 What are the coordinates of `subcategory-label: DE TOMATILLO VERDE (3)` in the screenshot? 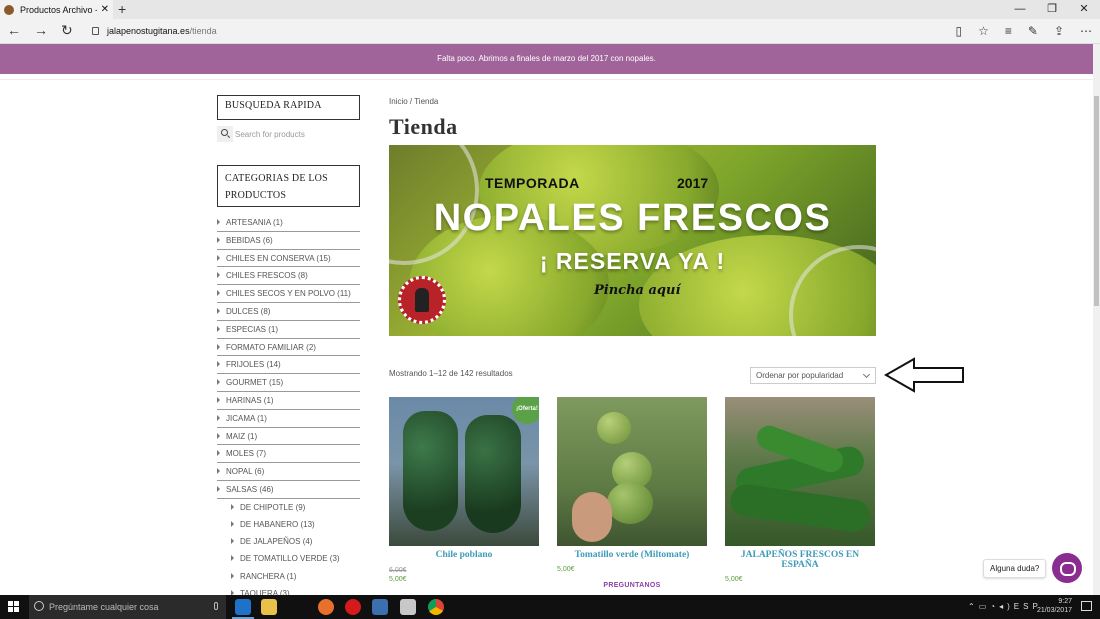 It's located at (290, 559).